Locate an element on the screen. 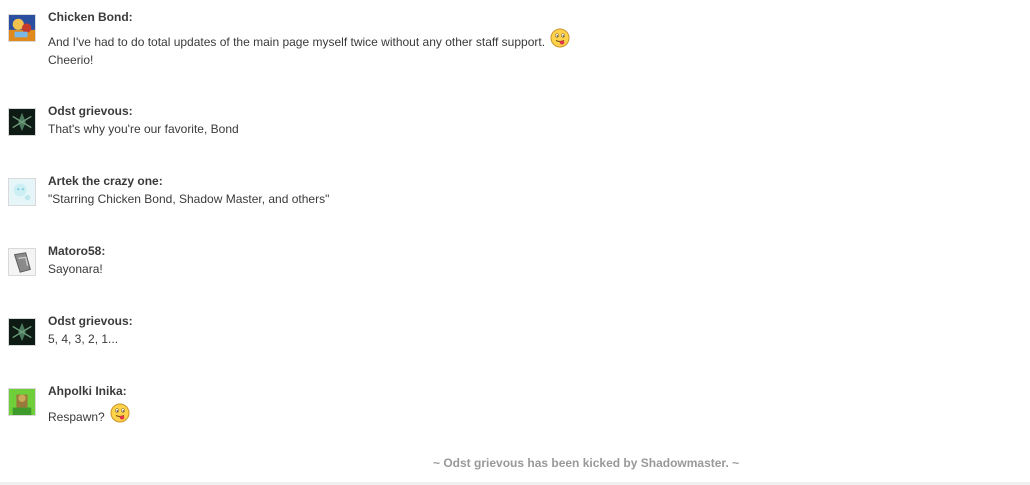 The width and height of the screenshot is (1030, 485). message-text: Sayonara! is located at coordinates (75, 269).